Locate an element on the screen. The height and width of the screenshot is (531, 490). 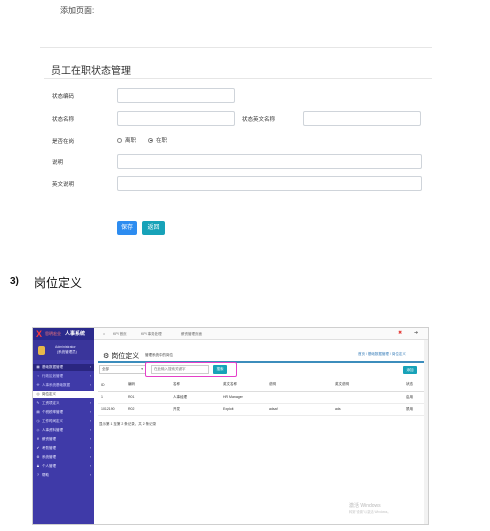
cell-code: R02 is located at coordinates (147, 409).